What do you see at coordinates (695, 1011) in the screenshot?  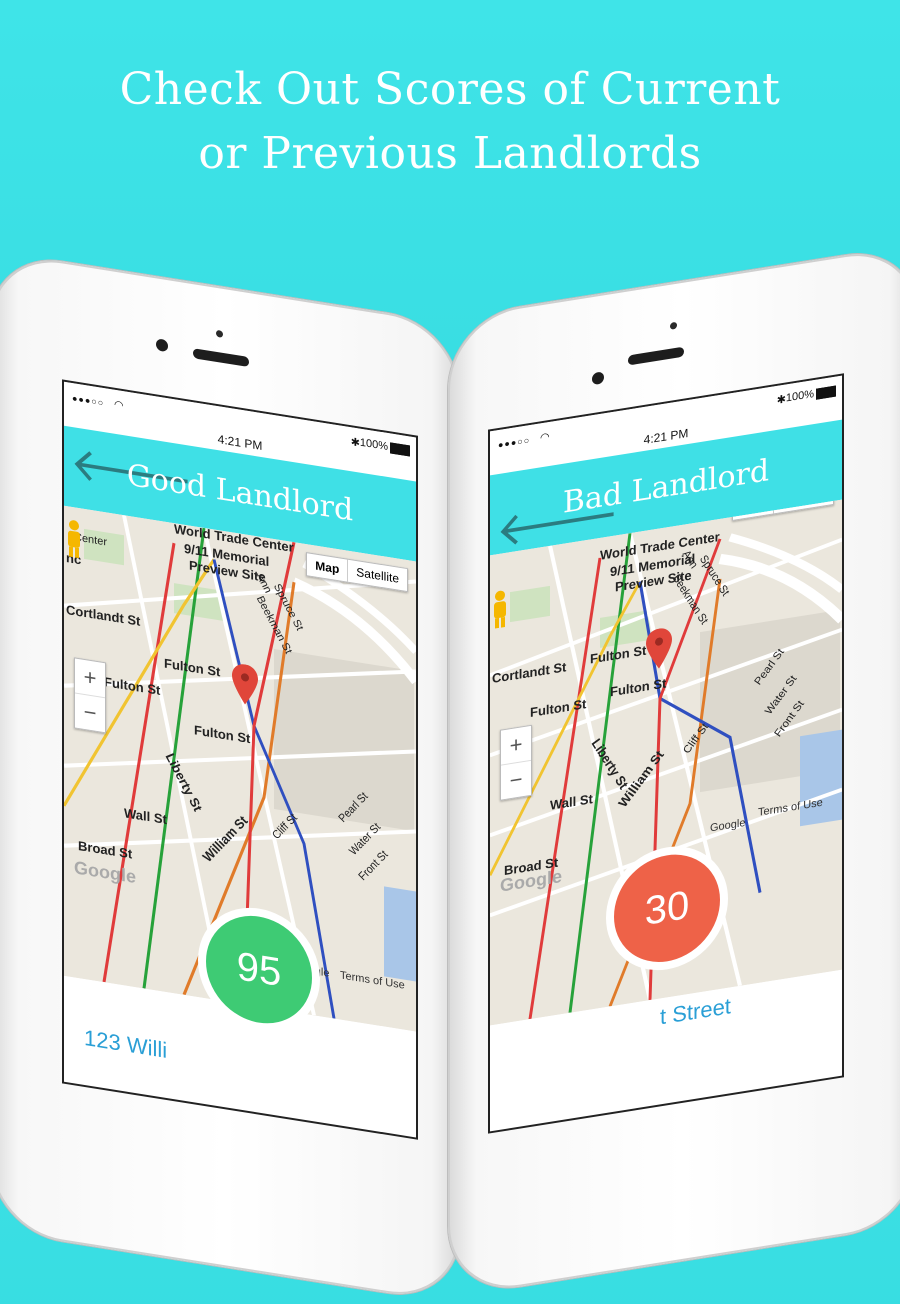 I see `property-address: t Street` at bounding box center [695, 1011].